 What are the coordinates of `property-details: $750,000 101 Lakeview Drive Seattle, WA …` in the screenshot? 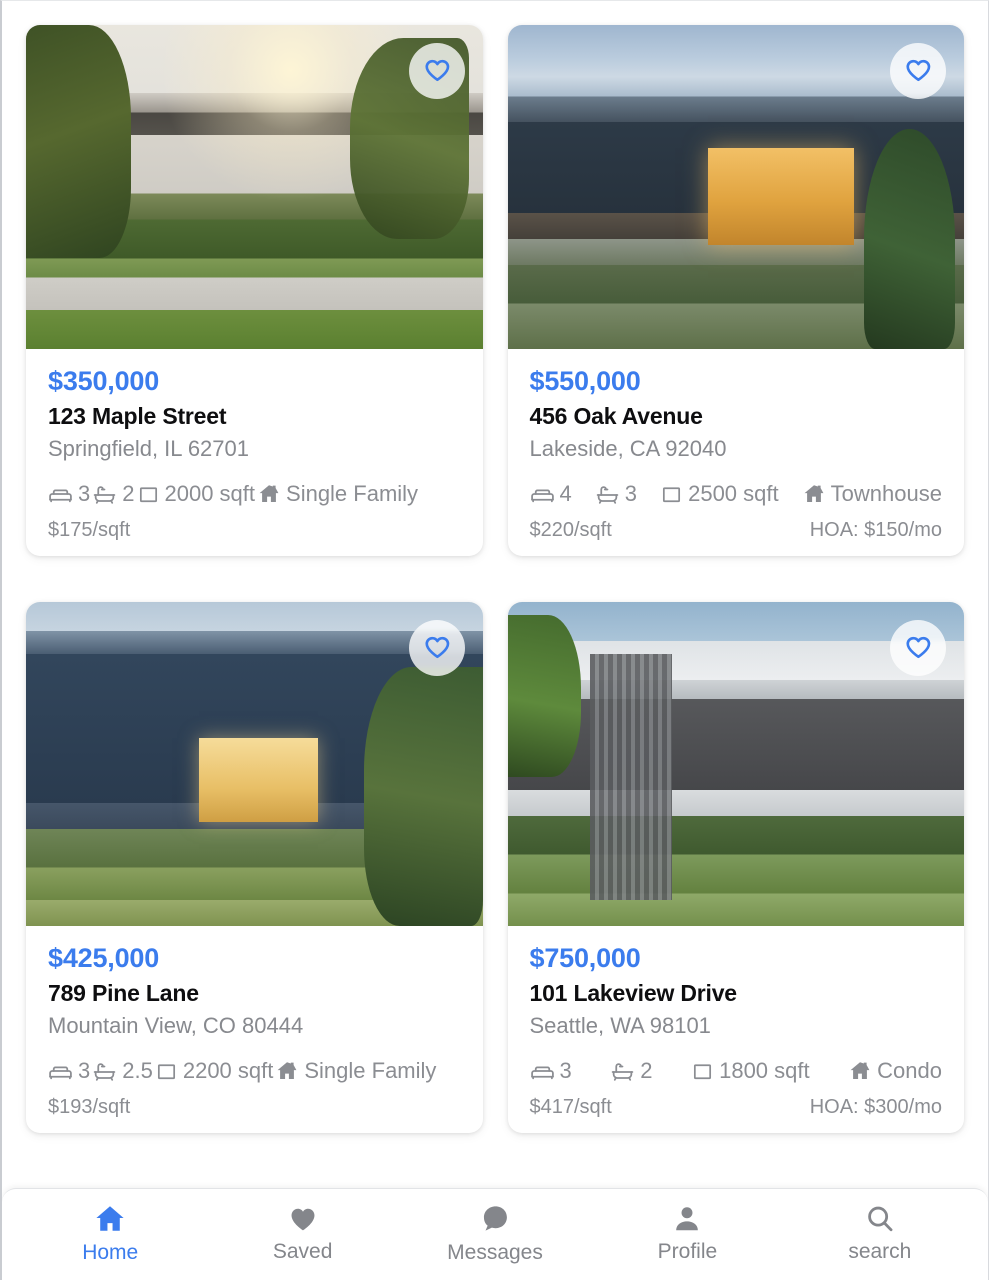 It's located at (736, 1029).